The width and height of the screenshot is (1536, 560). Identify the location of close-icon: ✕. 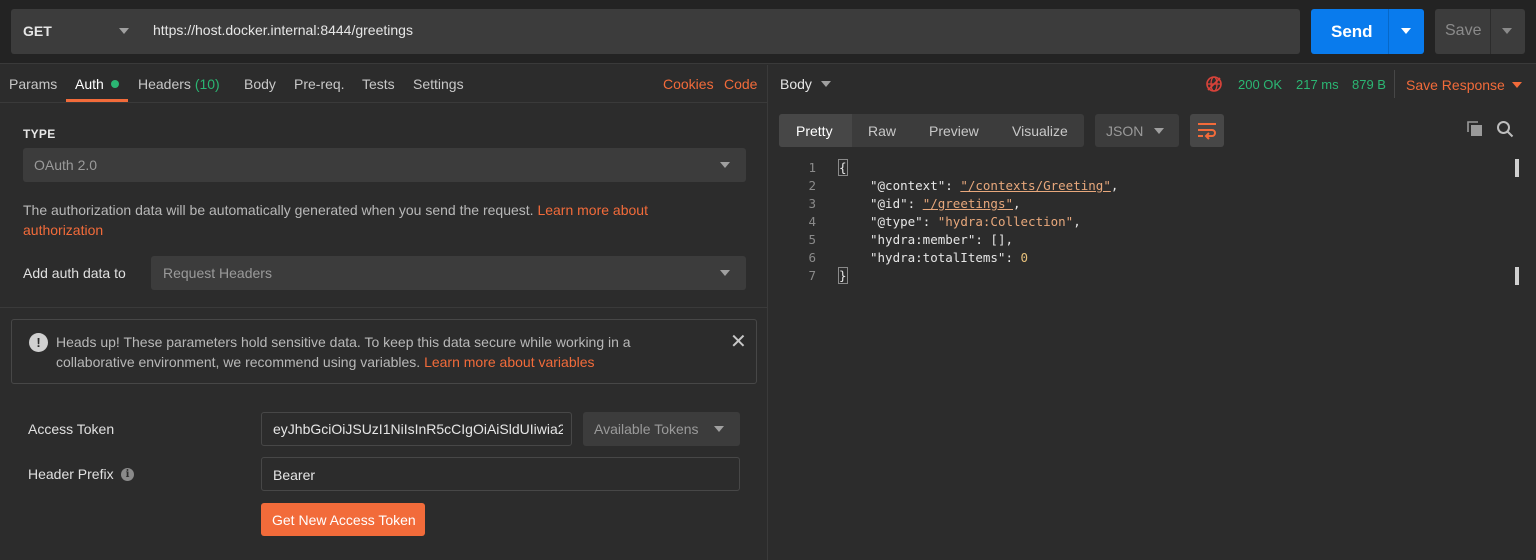
(738, 342).